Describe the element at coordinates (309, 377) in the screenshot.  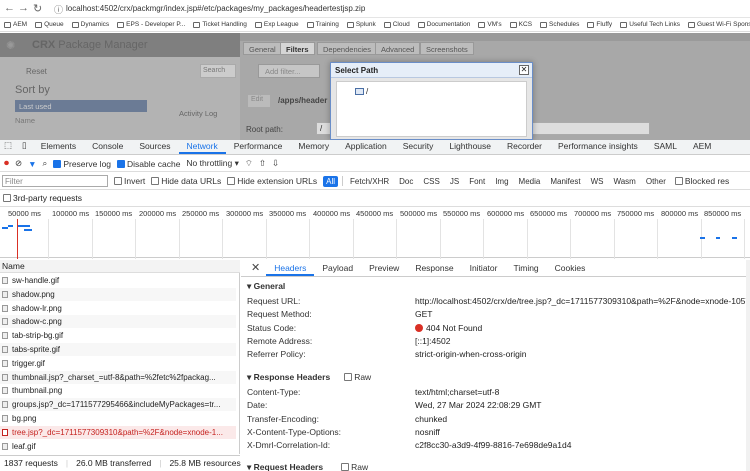
I see `response-headers-section-header: ▾ Response Headers Raw` at that location.